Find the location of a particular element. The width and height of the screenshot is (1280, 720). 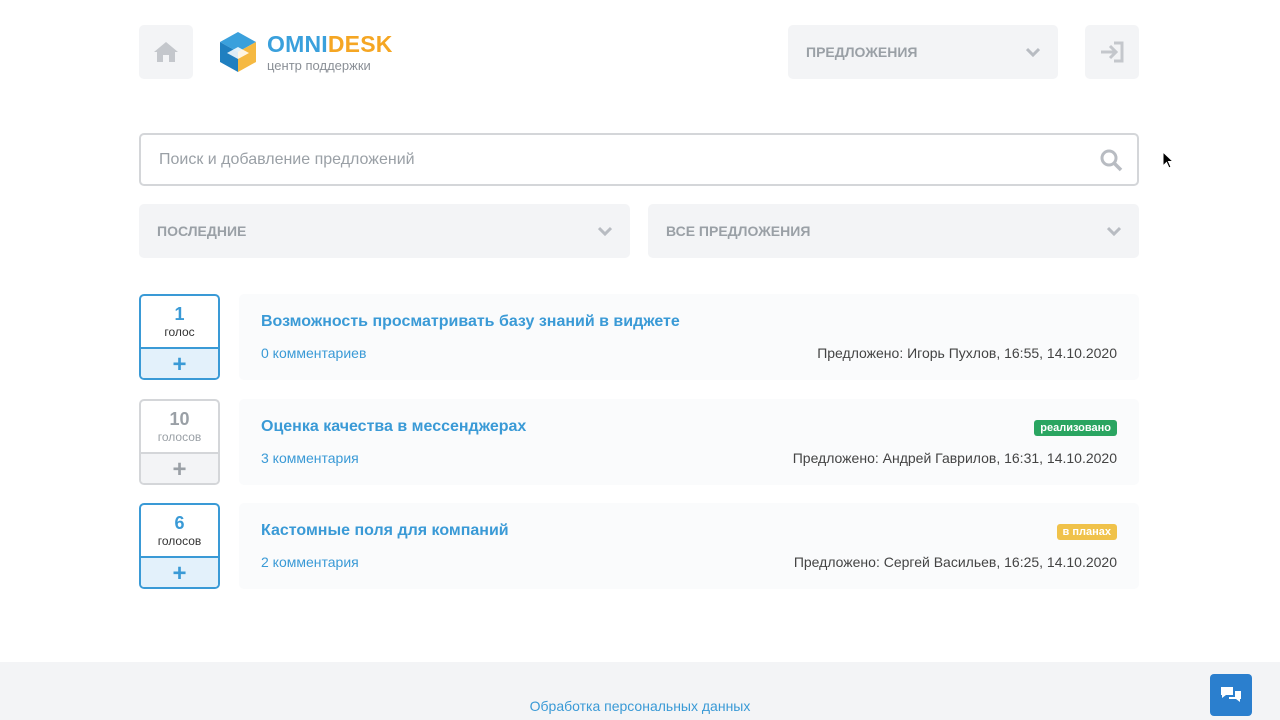

header: OMNIDESK центр поддержки ПРЕДЛОЖЕНИЯ is located at coordinates (639, 52).